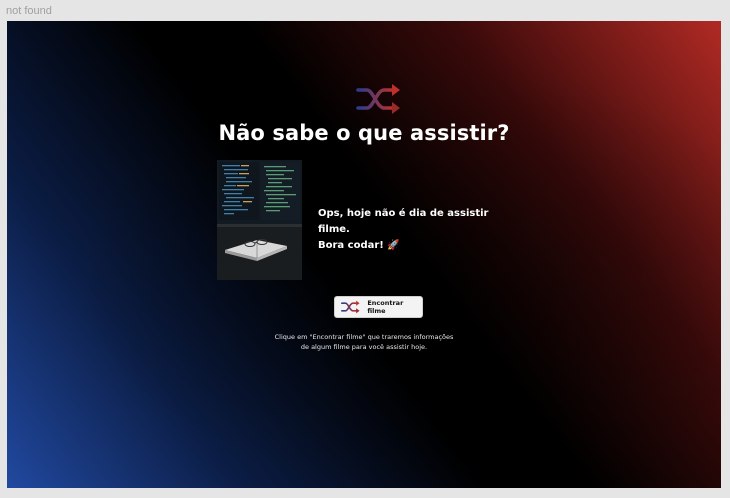  What do you see at coordinates (385, 307) in the screenshot?
I see `find-movie-button-label: Encontrar filme` at bounding box center [385, 307].